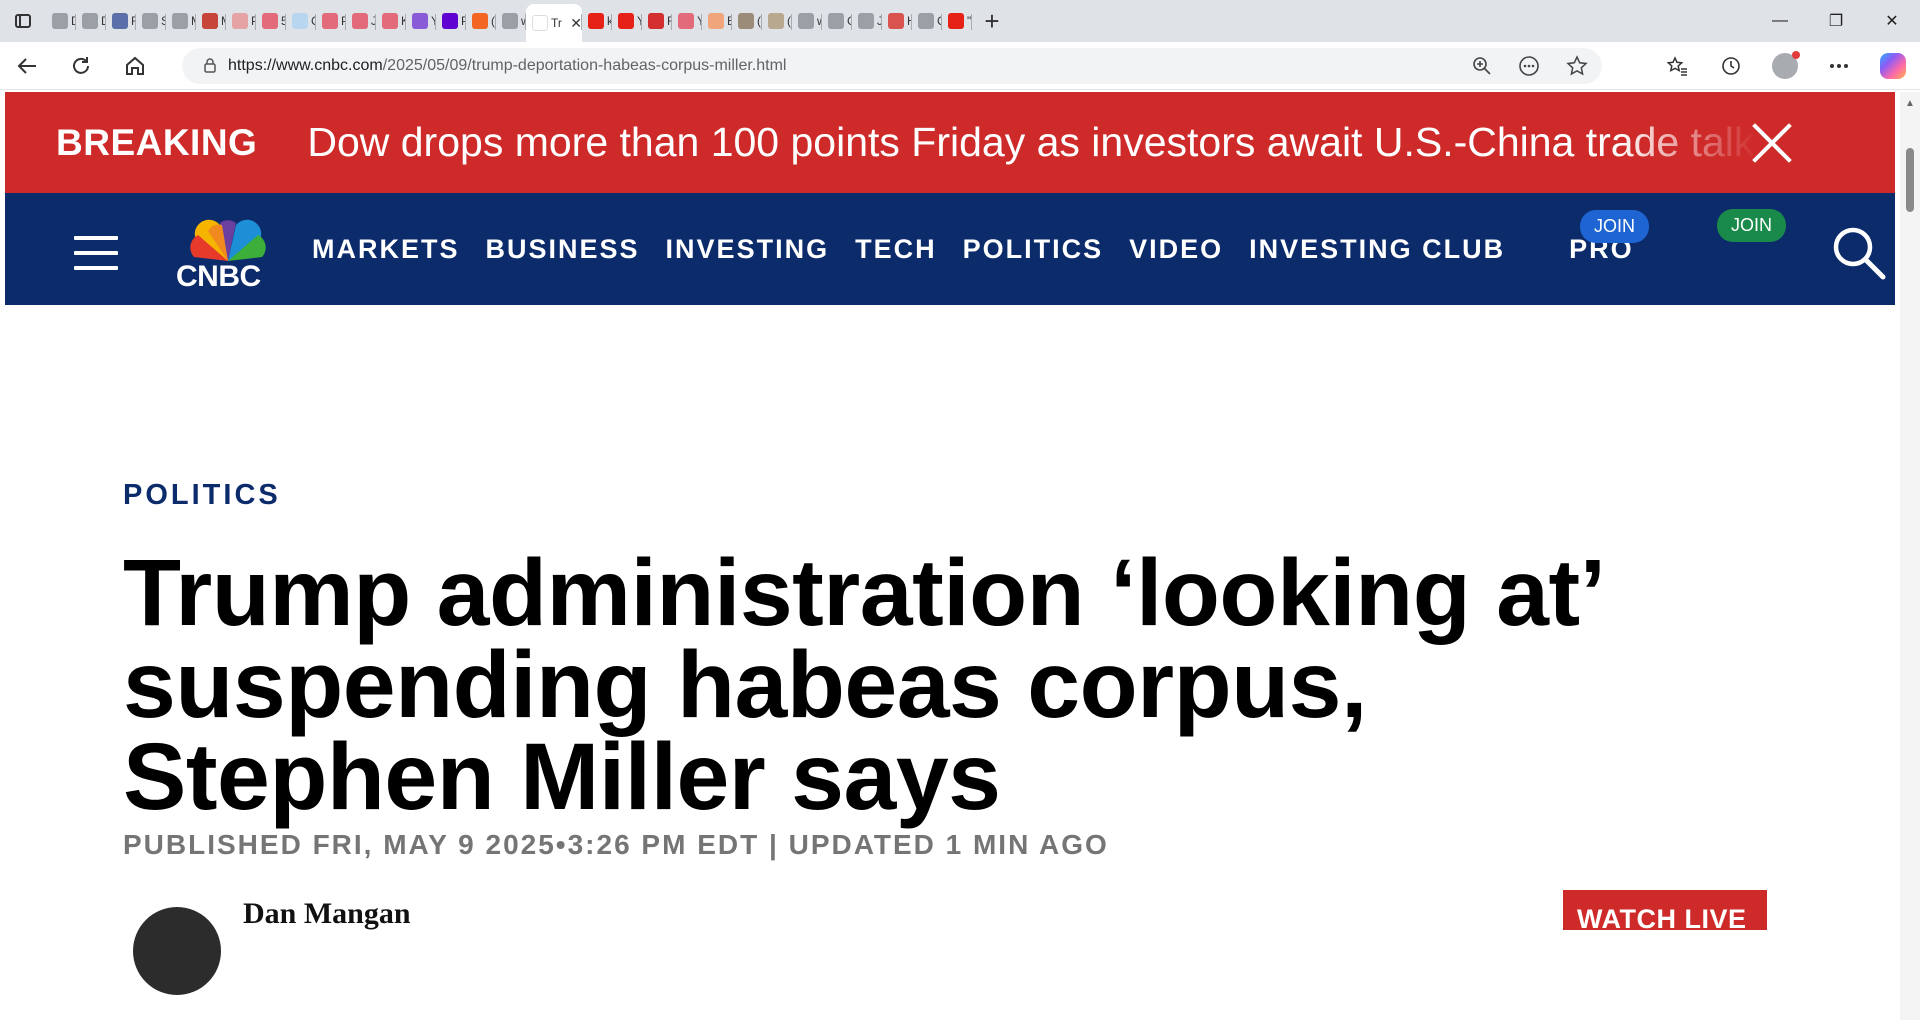  I want to click on settings-more-button, so click(1839, 66).